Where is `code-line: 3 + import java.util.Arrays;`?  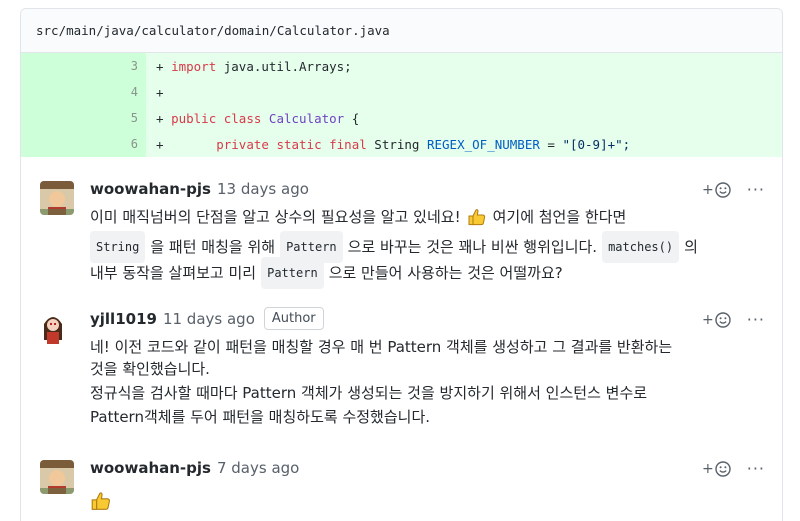
code-line: 3 + import java.util.Arrays; is located at coordinates (401, 66).